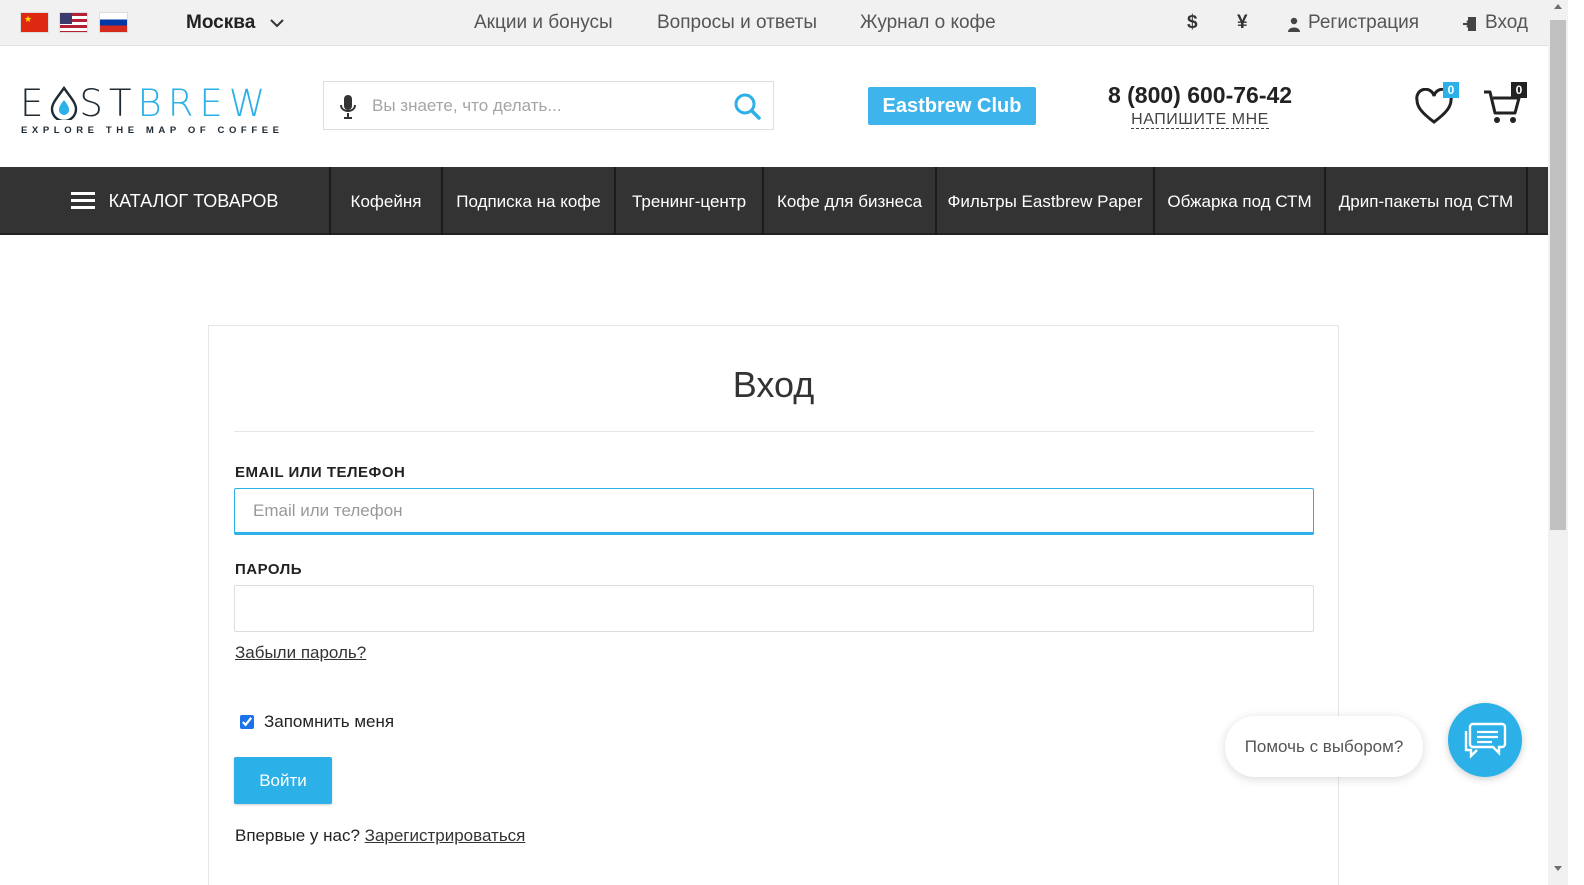 The image size is (1584, 885). Describe the element at coordinates (1451, 90) in the screenshot. I see `favorites-count-badge: 0` at that location.